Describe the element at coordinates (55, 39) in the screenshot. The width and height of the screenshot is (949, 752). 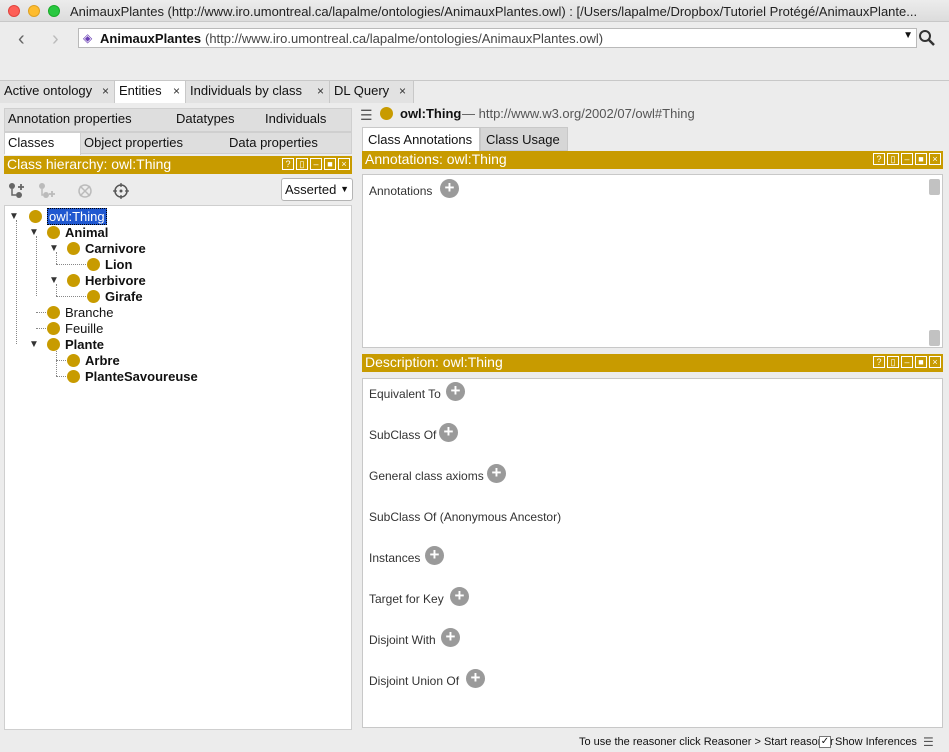
I see `forward-arrow-icon: ›` at that location.